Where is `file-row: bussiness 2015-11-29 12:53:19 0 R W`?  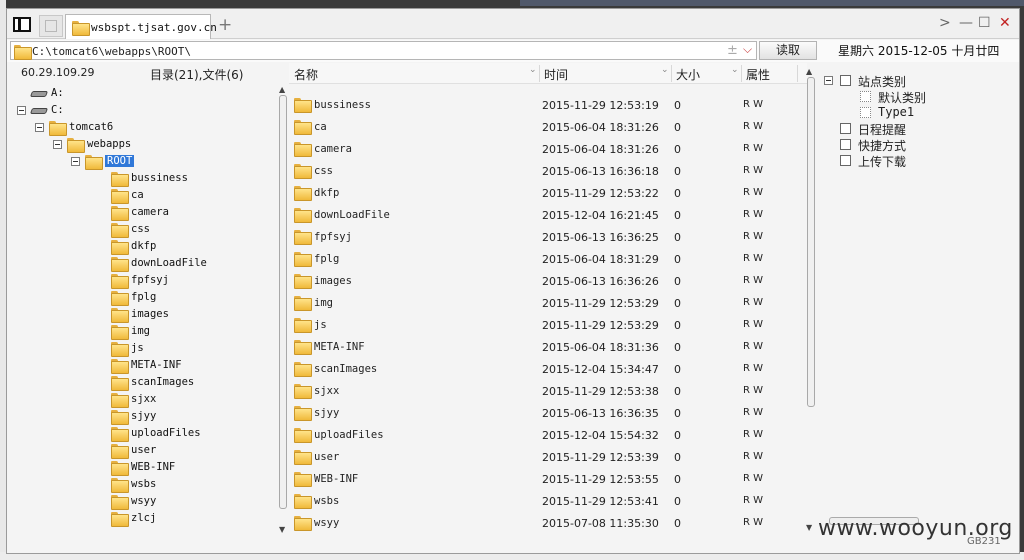
file-row: bussiness 2015-11-29 12:53:19 0 R W is located at coordinates (548, 105).